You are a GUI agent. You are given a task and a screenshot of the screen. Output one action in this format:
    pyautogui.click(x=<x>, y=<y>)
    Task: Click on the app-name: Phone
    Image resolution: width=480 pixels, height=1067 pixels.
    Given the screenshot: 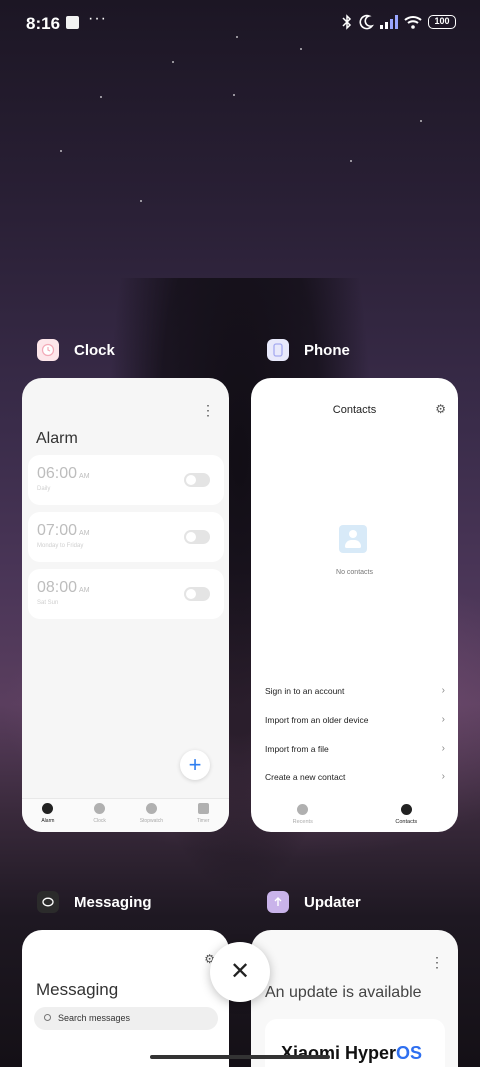 What is the action you would take?
    pyautogui.click(x=327, y=350)
    